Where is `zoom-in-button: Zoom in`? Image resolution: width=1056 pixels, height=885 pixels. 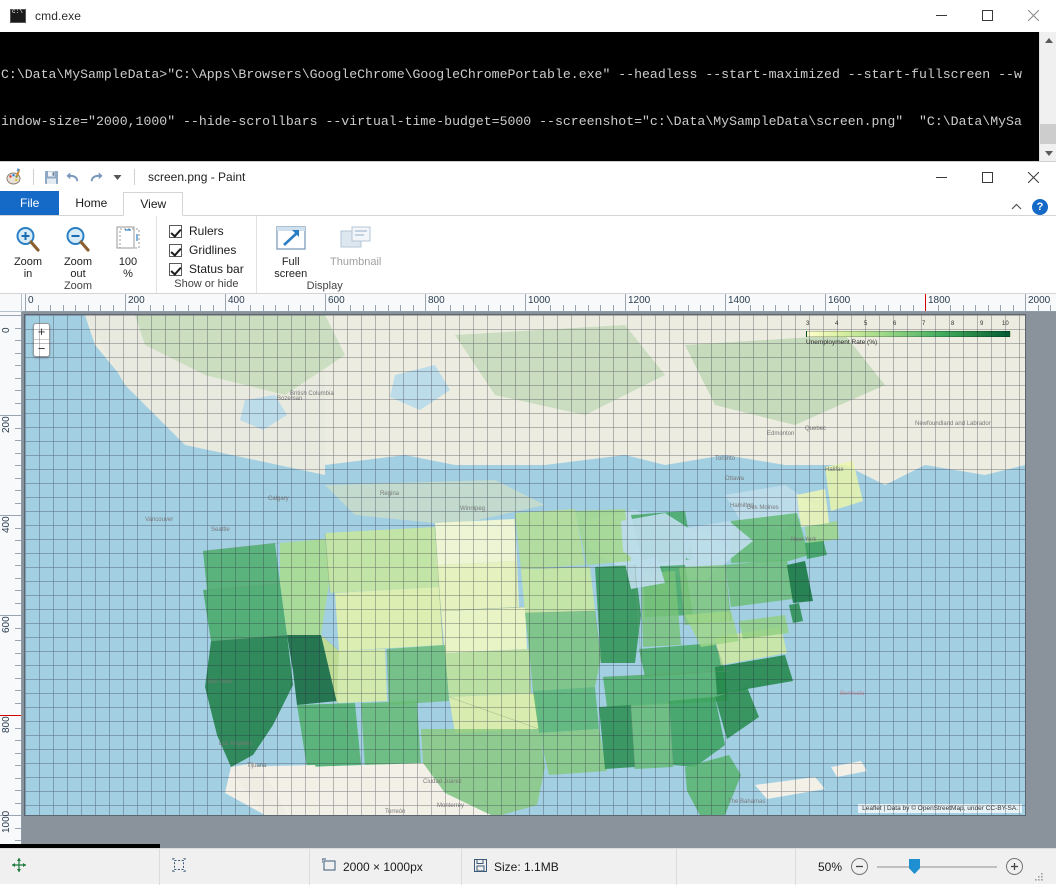 zoom-in-button: Zoom in is located at coordinates (28, 250).